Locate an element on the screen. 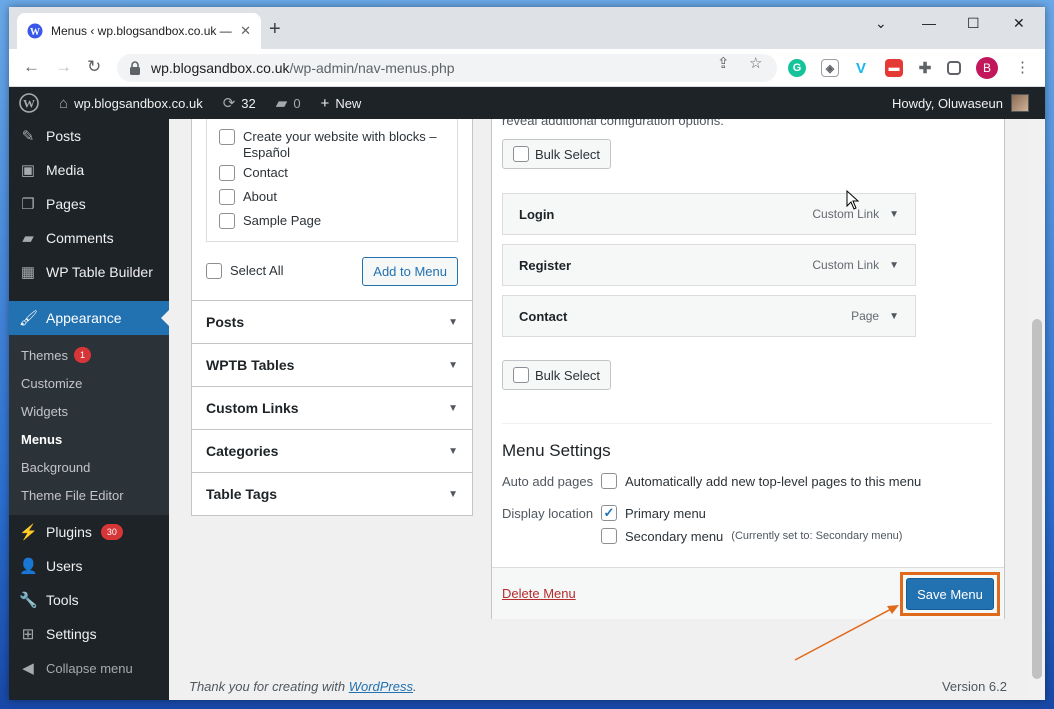 The width and height of the screenshot is (1054, 709). new-content-link: + New is located at coordinates (341, 103).